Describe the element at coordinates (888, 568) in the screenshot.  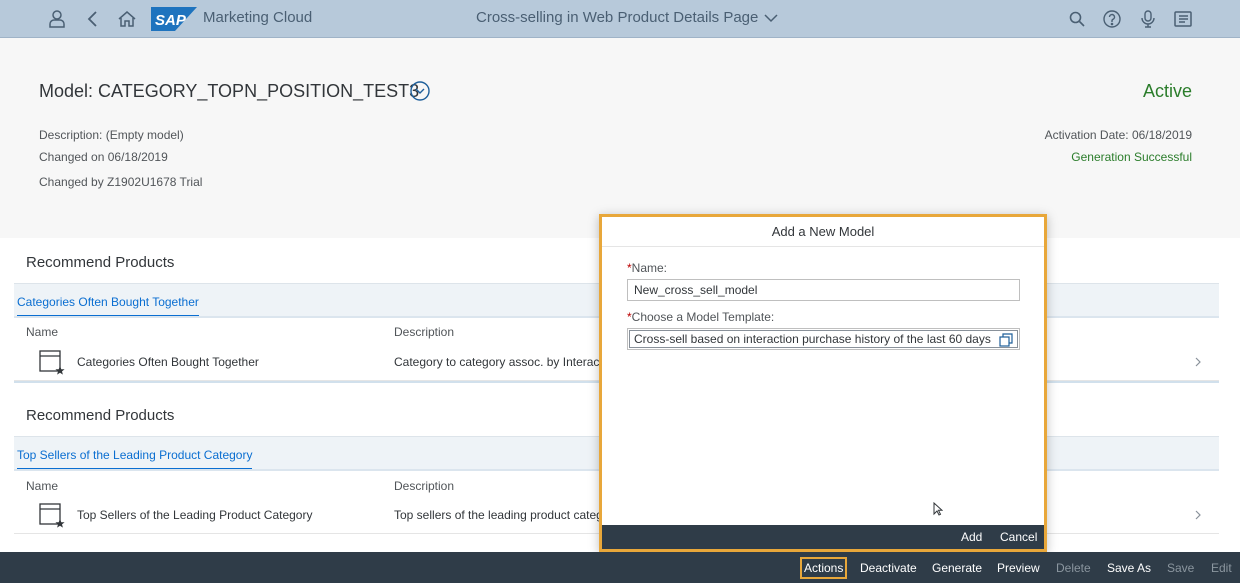
I see `deactivate-button: Deactivate` at that location.